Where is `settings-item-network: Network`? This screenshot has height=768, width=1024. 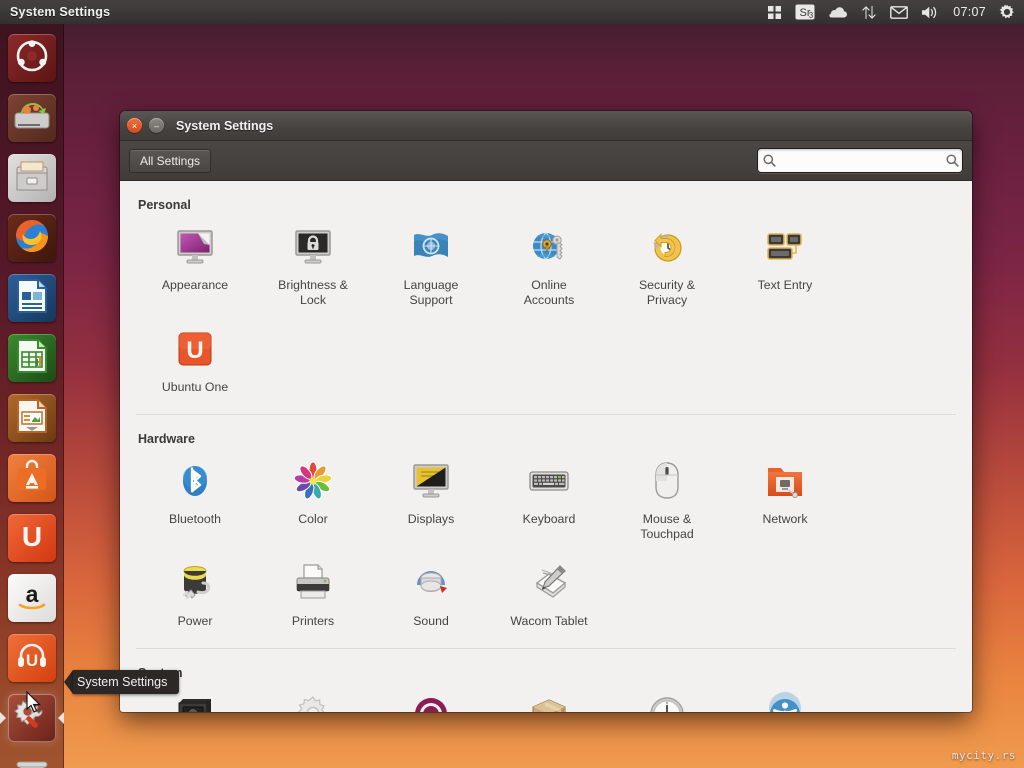 settings-item-network: Network is located at coordinates (785, 501).